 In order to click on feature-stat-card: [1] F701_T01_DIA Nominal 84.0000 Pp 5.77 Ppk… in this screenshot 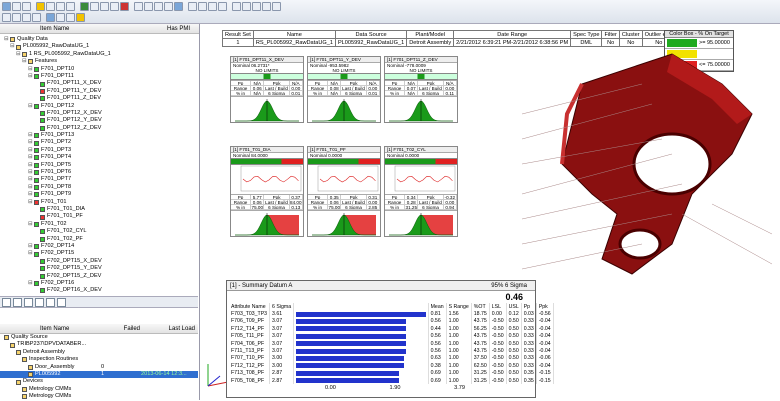, I will do `click(267, 191)`.